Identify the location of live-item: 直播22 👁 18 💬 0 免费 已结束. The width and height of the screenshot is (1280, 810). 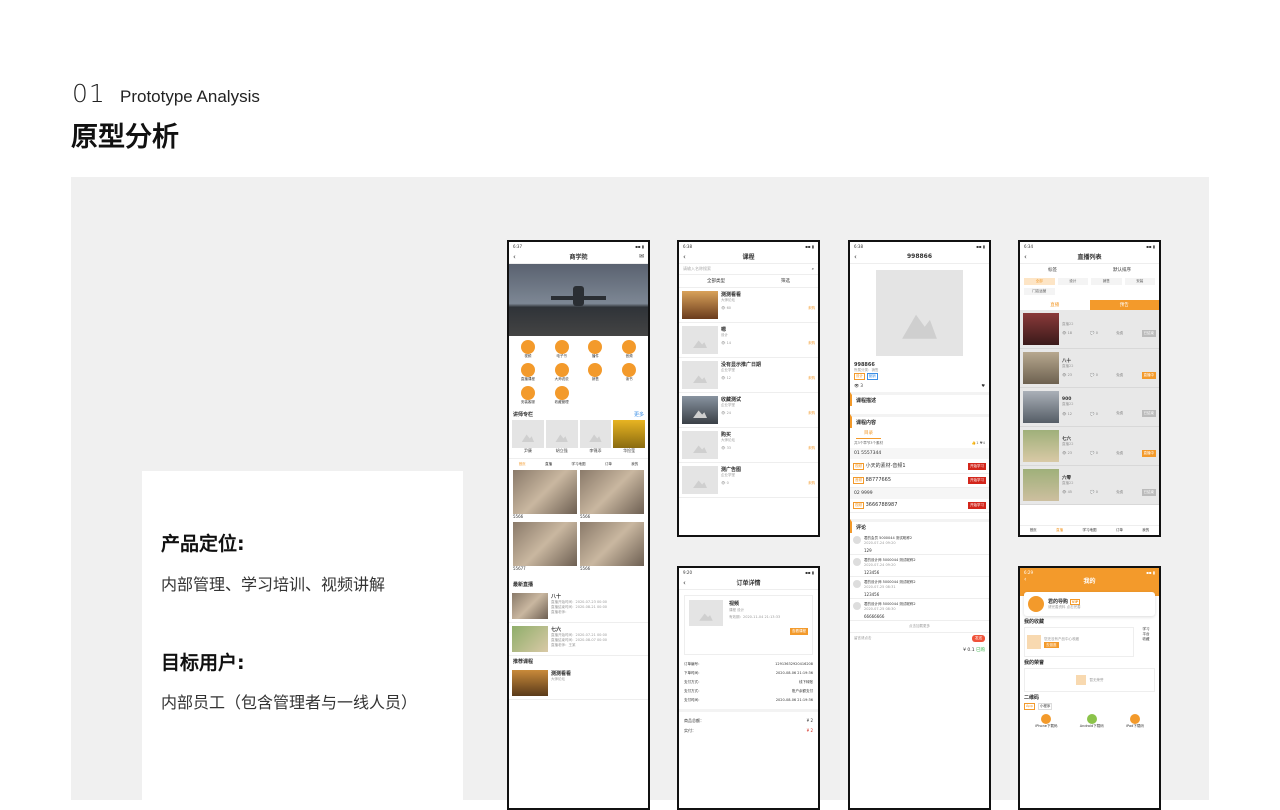
(1089, 329).